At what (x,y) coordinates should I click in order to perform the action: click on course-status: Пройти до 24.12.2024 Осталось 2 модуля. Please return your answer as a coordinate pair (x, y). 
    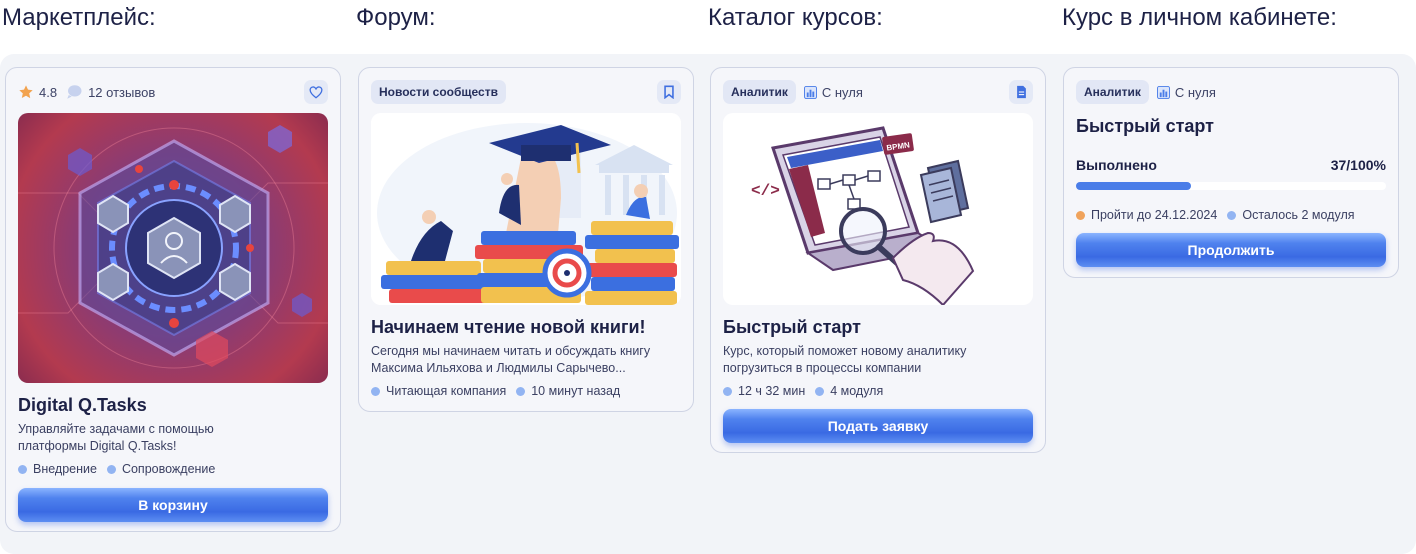
    Looking at the image, I should click on (1231, 215).